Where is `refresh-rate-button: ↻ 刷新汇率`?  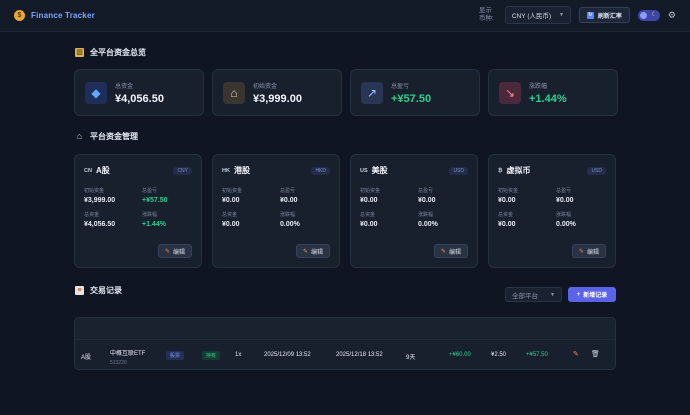
refresh-rate-button: ↻ 刷新汇率 is located at coordinates (604, 15).